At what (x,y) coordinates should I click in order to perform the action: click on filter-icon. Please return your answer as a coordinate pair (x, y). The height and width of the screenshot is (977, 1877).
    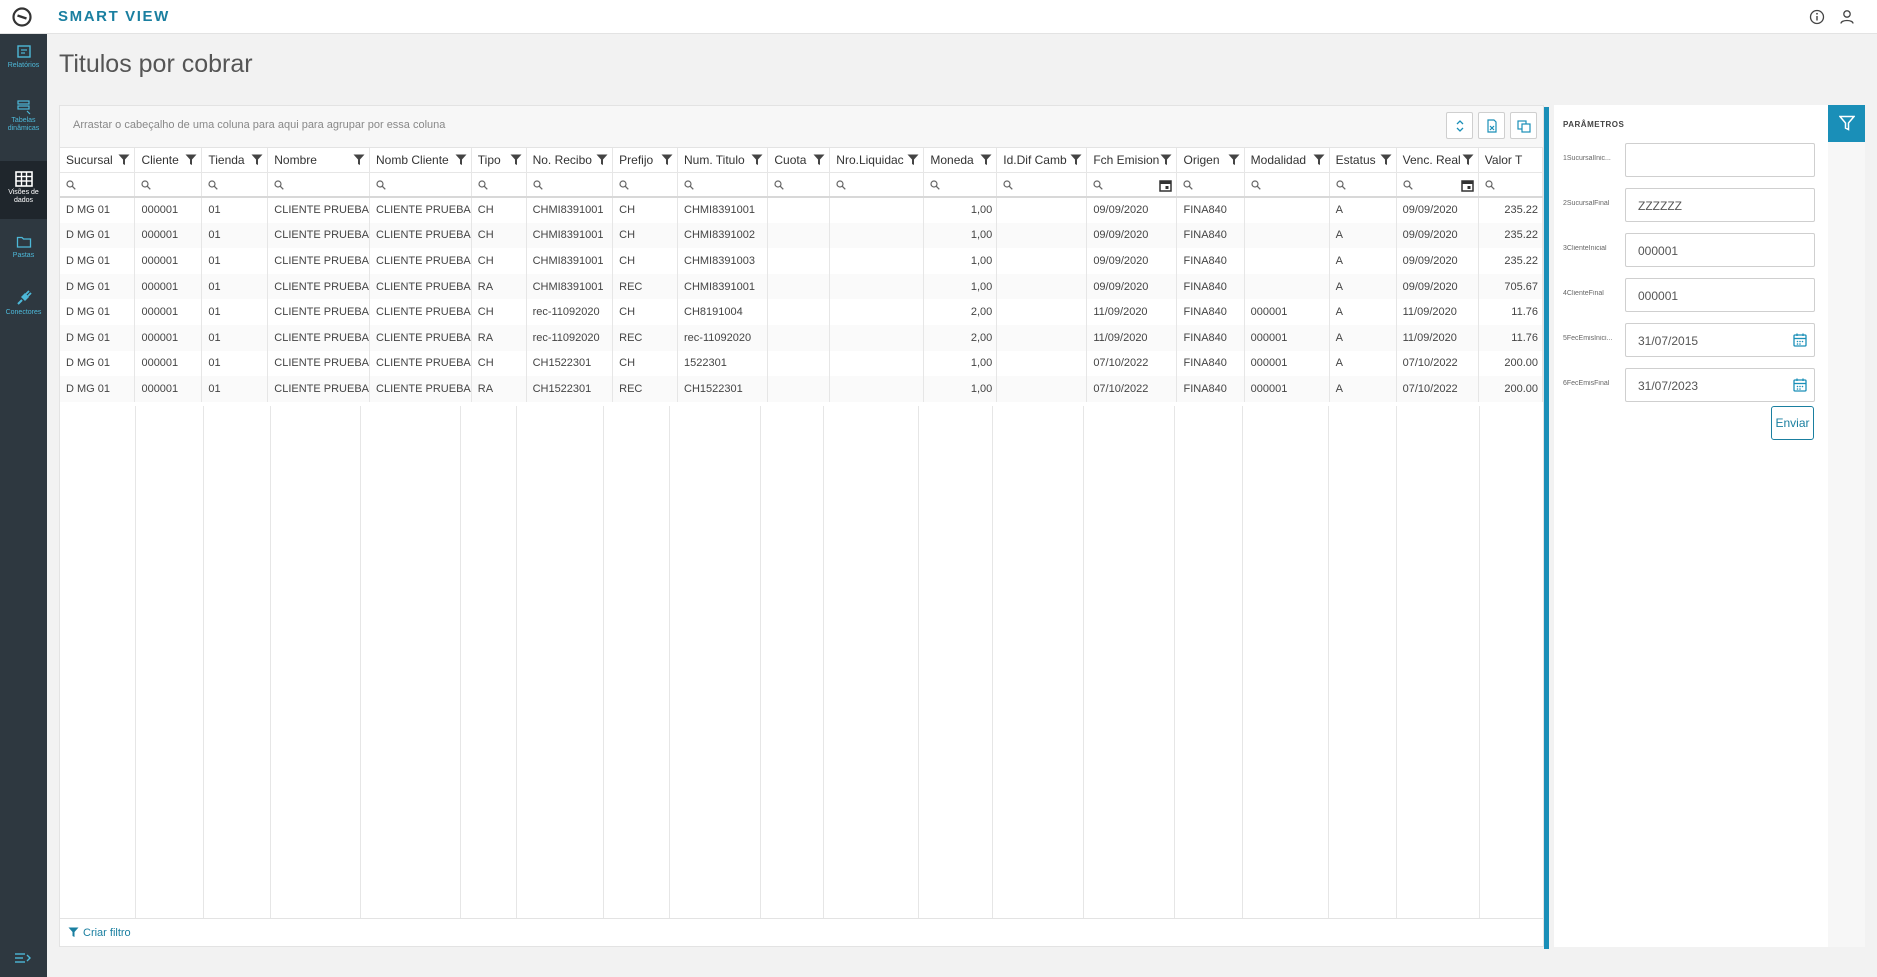
    Looking at the image, I should click on (73, 932).